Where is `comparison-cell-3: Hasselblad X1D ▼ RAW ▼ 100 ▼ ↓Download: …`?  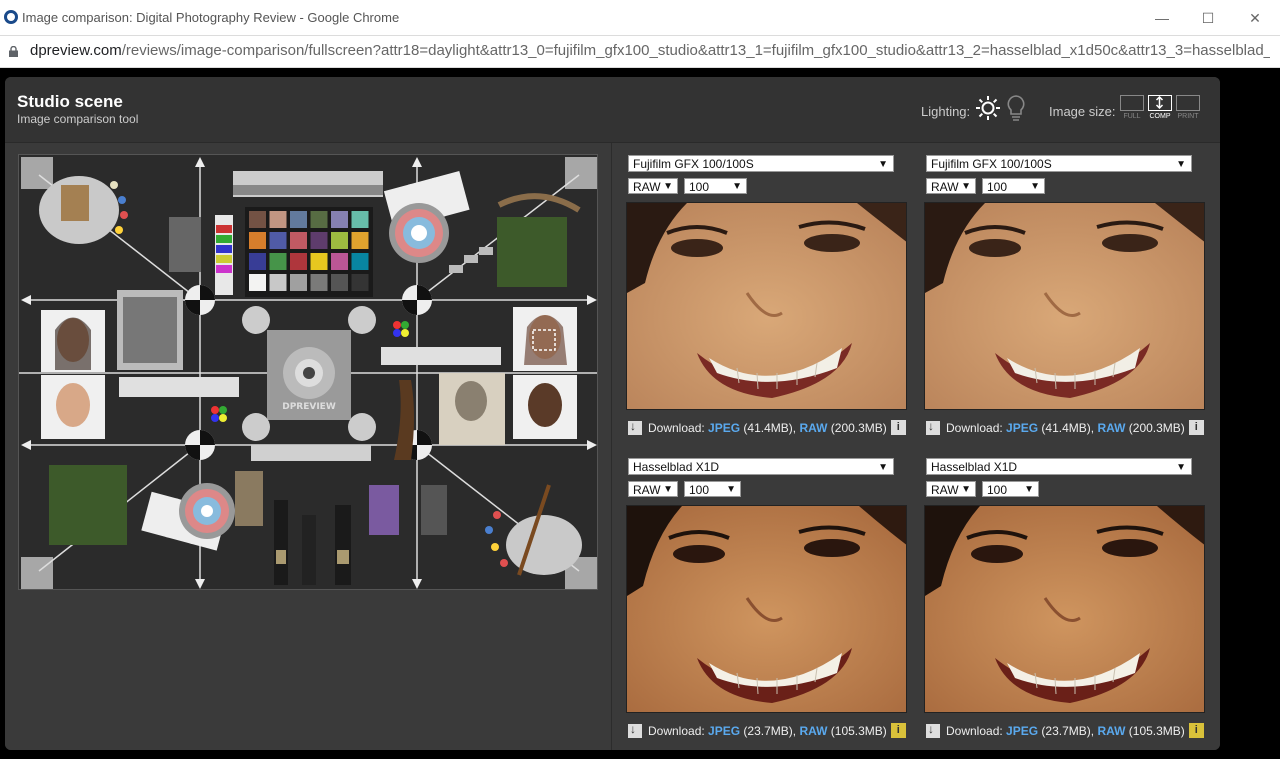 comparison-cell-3: Hasselblad X1D ▼ RAW ▼ 100 ▼ ↓Download: … is located at coordinates (765, 596).